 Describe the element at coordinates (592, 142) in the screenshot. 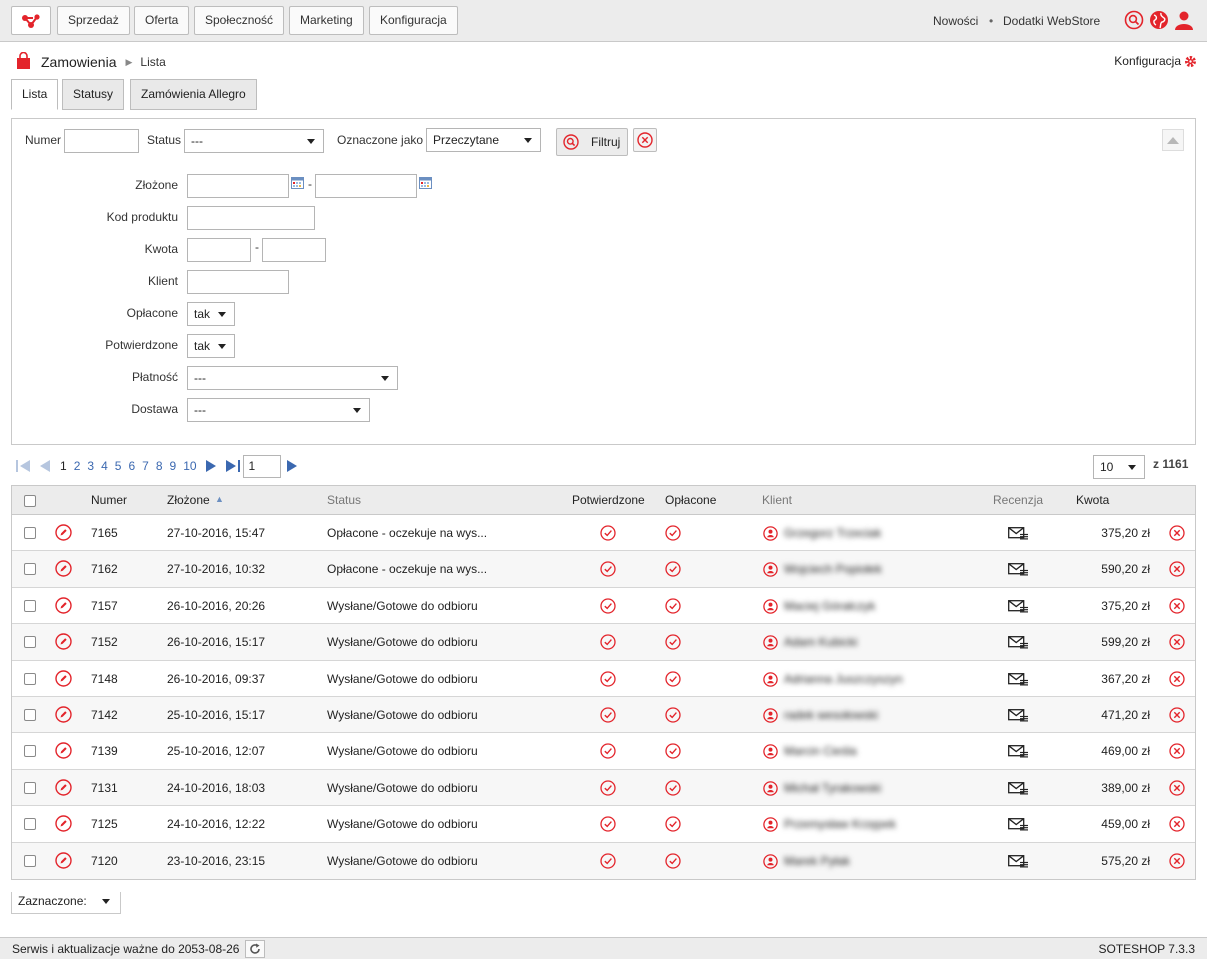

I see `filter-button: Filtruj` at that location.